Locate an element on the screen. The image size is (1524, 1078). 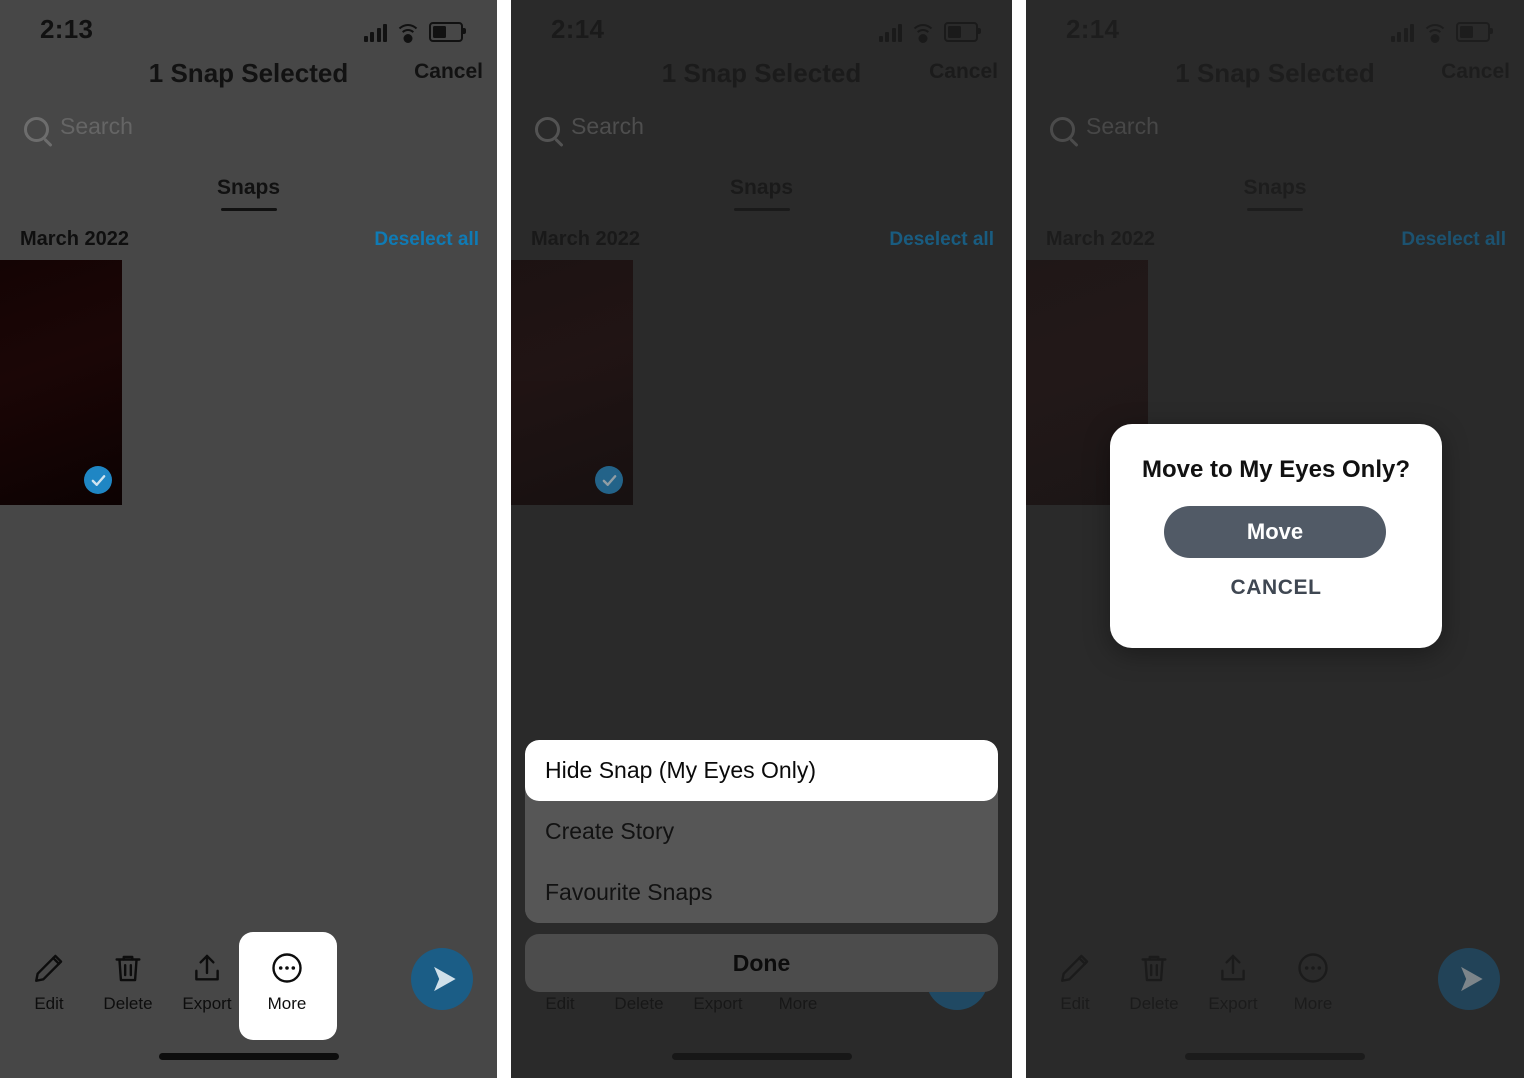
bottom-toolbar: Edit Delete Export More is located at coordinates (248, 986).